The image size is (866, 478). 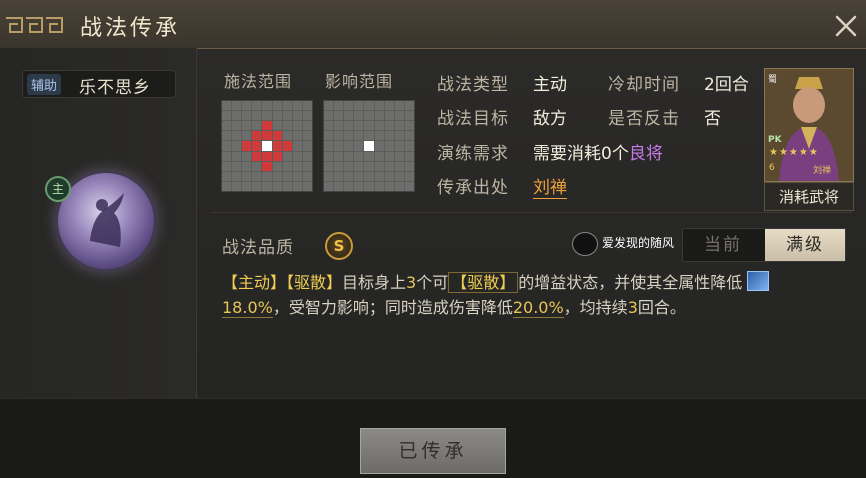 I want to click on desc-tag-active: 【主动】, so click(x=254, y=282).